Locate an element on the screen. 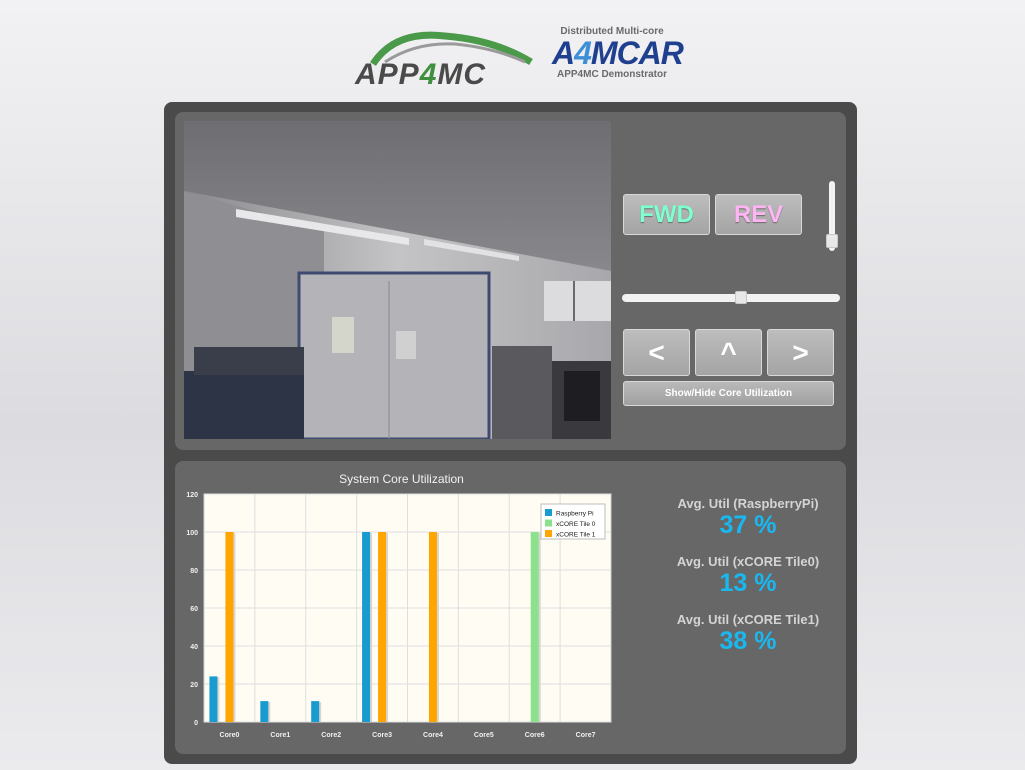 The width and height of the screenshot is (1025, 770). avg-util-raspberrypi-value: 37 % is located at coordinates (748, 525).